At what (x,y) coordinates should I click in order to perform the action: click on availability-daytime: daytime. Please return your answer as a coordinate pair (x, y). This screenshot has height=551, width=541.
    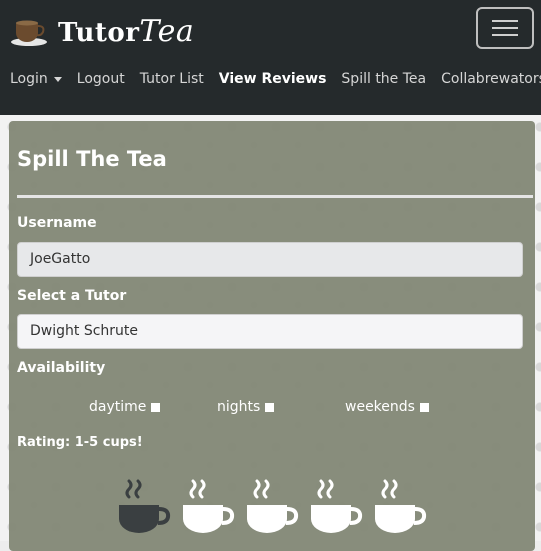
    Looking at the image, I should click on (125, 407).